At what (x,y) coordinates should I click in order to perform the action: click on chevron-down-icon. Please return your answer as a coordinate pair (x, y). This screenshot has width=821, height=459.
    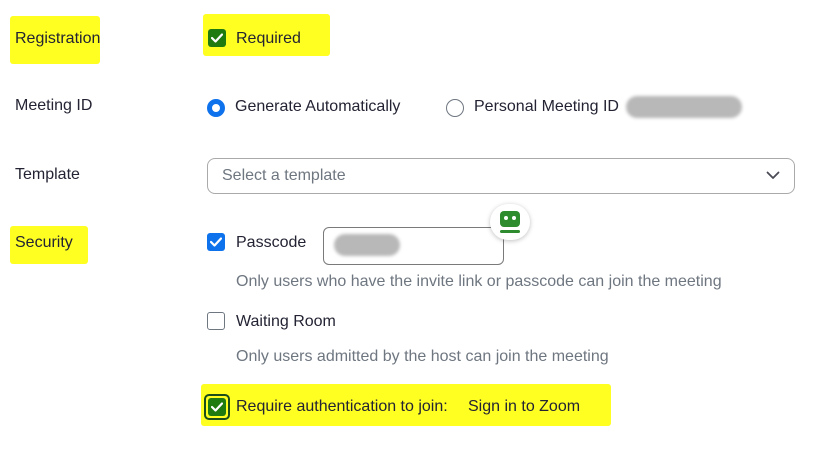
    Looking at the image, I should click on (773, 175).